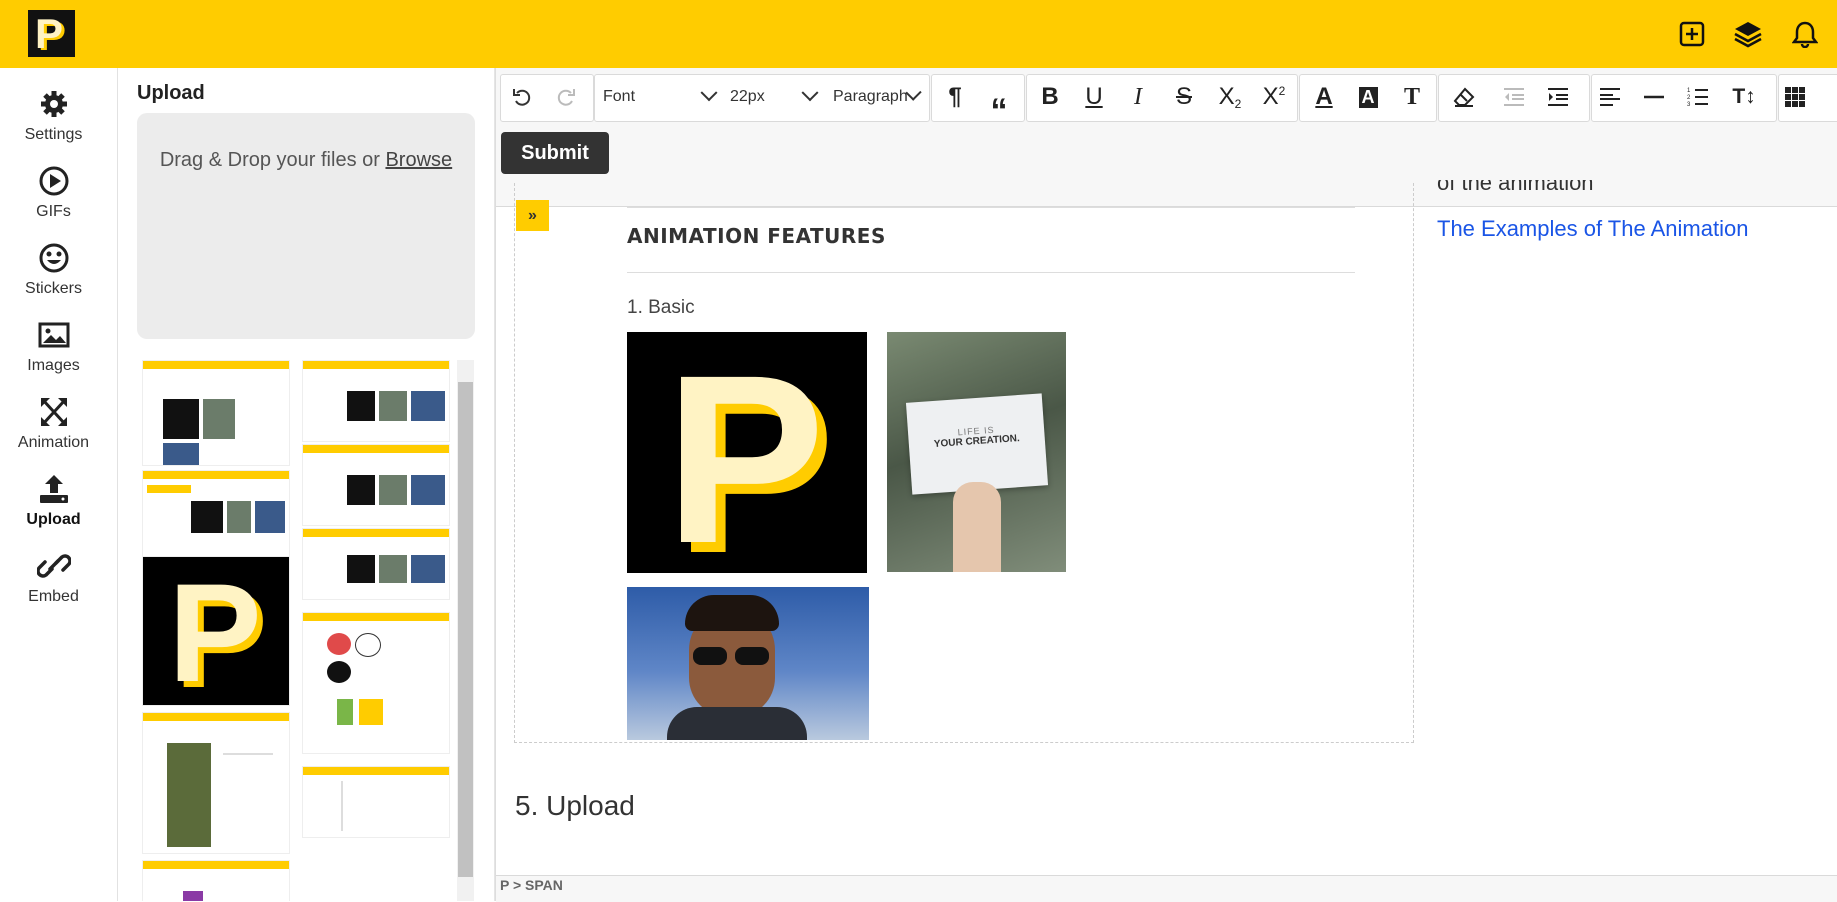 The width and height of the screenshot is (1837, 902). What do you see at coordinates (1558, 97) in the screenshot?
I see `indent-icon` at bounding box center [1558, 97].